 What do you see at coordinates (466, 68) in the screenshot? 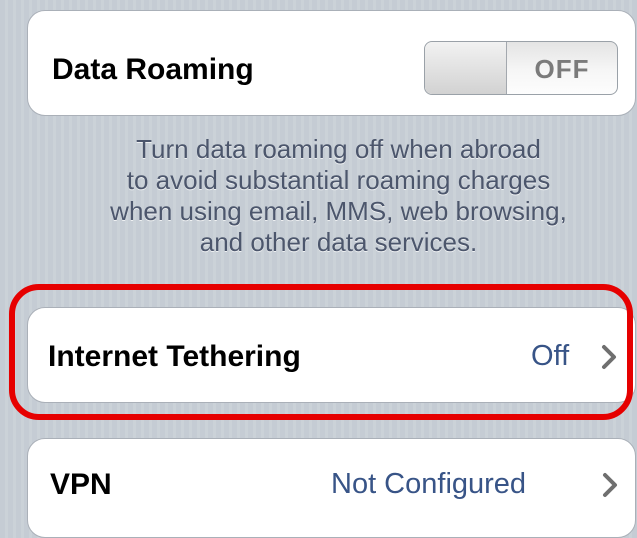
I see `toggle-knob` at bounding box center [466, 68].